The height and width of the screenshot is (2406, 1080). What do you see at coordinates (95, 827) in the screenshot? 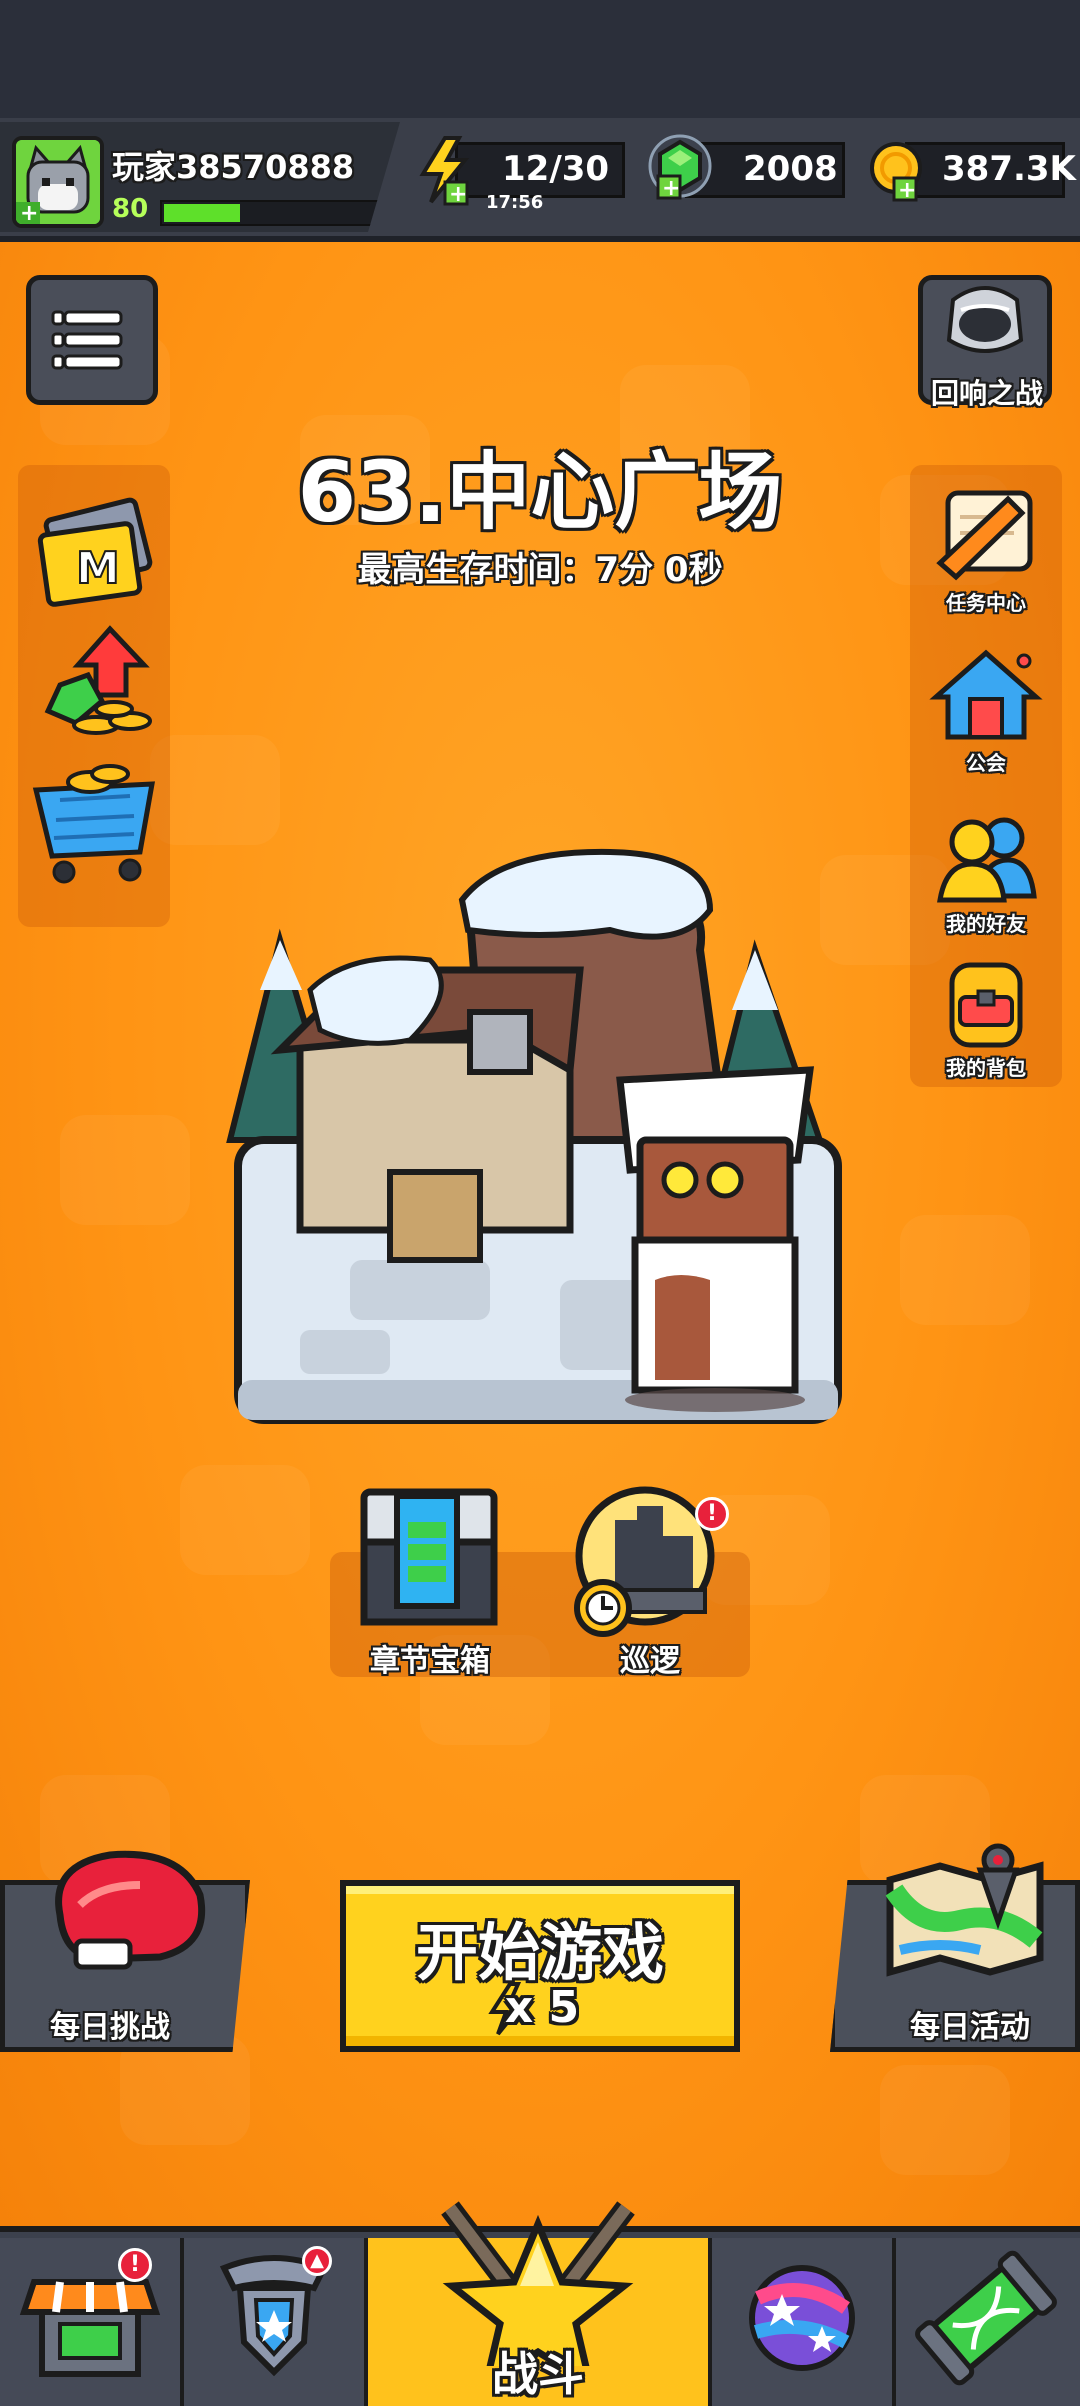
I see `shopping-cart-icon` at bounding box center [95, 827].